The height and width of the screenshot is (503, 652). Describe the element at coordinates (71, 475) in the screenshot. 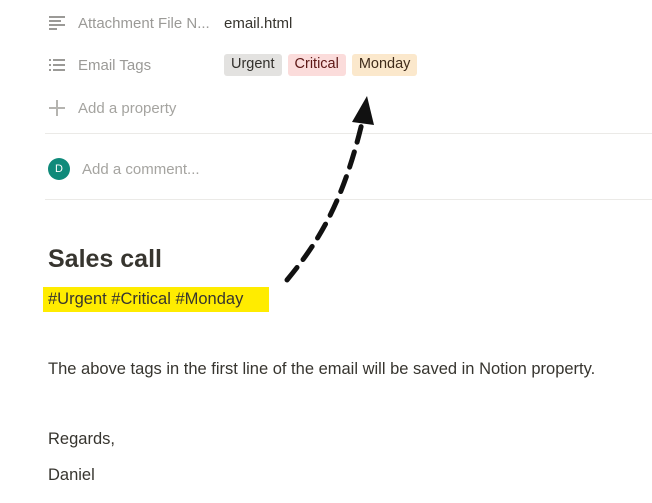

I see `signature-text: Daniel` at that location.